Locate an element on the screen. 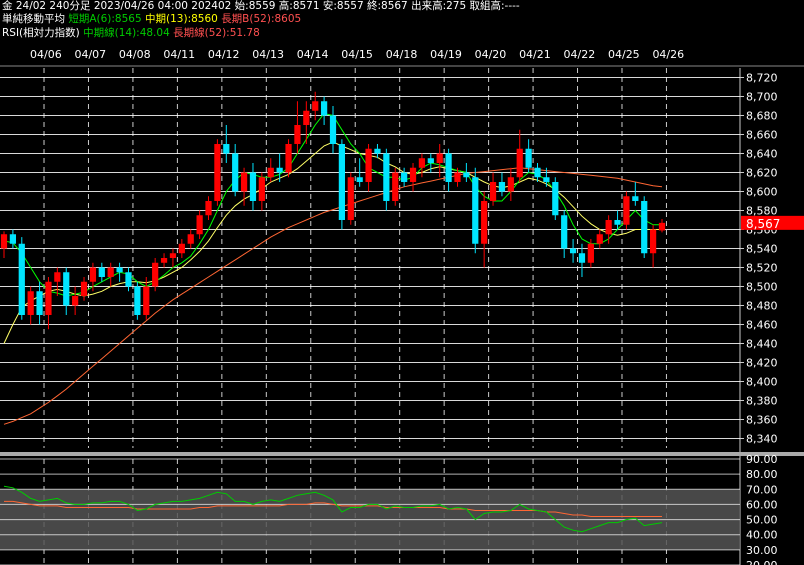 Image resolution: width=804 pixels, height=565 pixels. price-tick-label: 8,720 is located at coordinates (762, 78).